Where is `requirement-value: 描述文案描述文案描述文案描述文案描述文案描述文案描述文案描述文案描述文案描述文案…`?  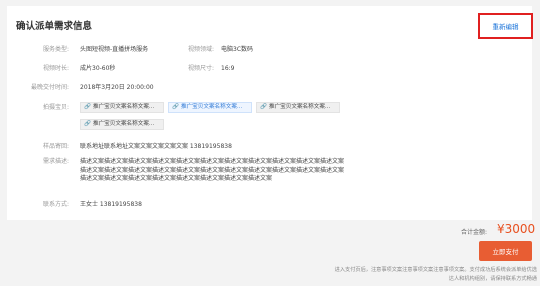 requirement-value: 描述文案描述文案描述文案描述文案描述文案描述文案描述文案描述文案描述文案描述文案… is located at coordinates (212, 170).